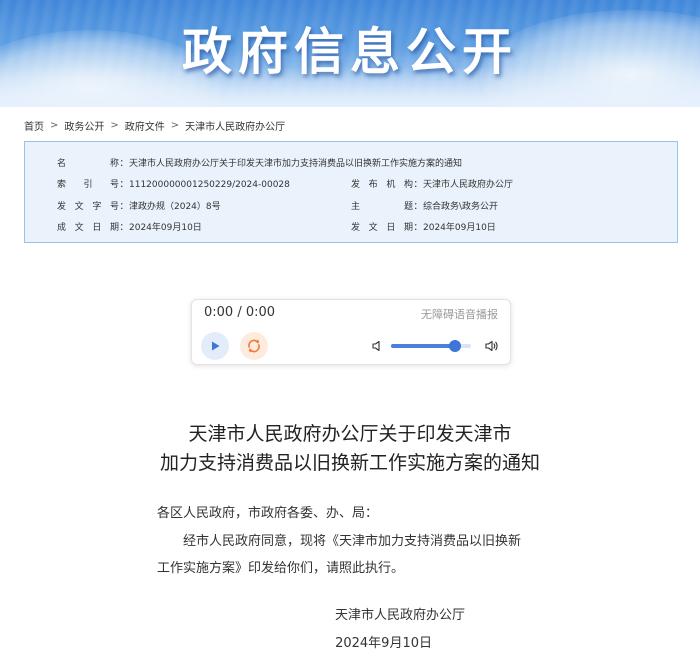  Describe the element at coordinates (349, 463) in the screenshot. I see `document-title-line: 加力支持消费品以旧换新工作实施方案的通知` at that location.